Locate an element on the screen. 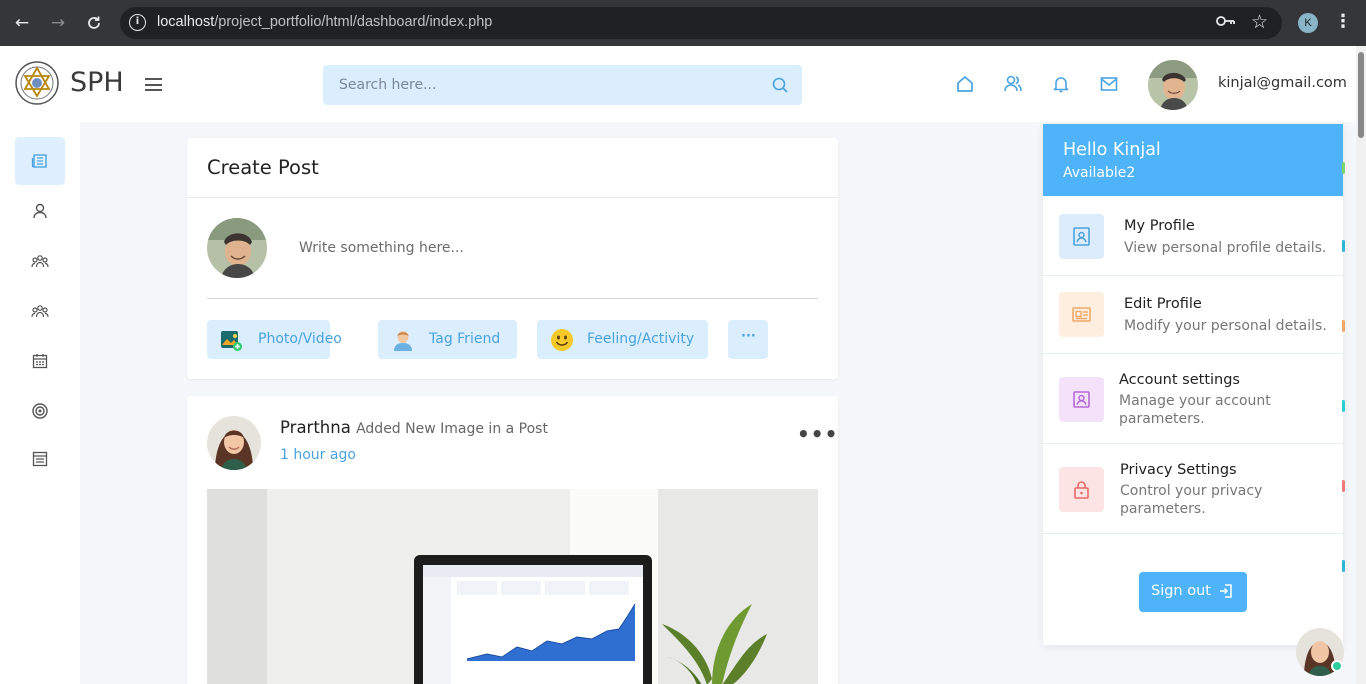 The width and height of the screenshot is (1366, 684). calendar-icon is located at coordinates (40, 361).